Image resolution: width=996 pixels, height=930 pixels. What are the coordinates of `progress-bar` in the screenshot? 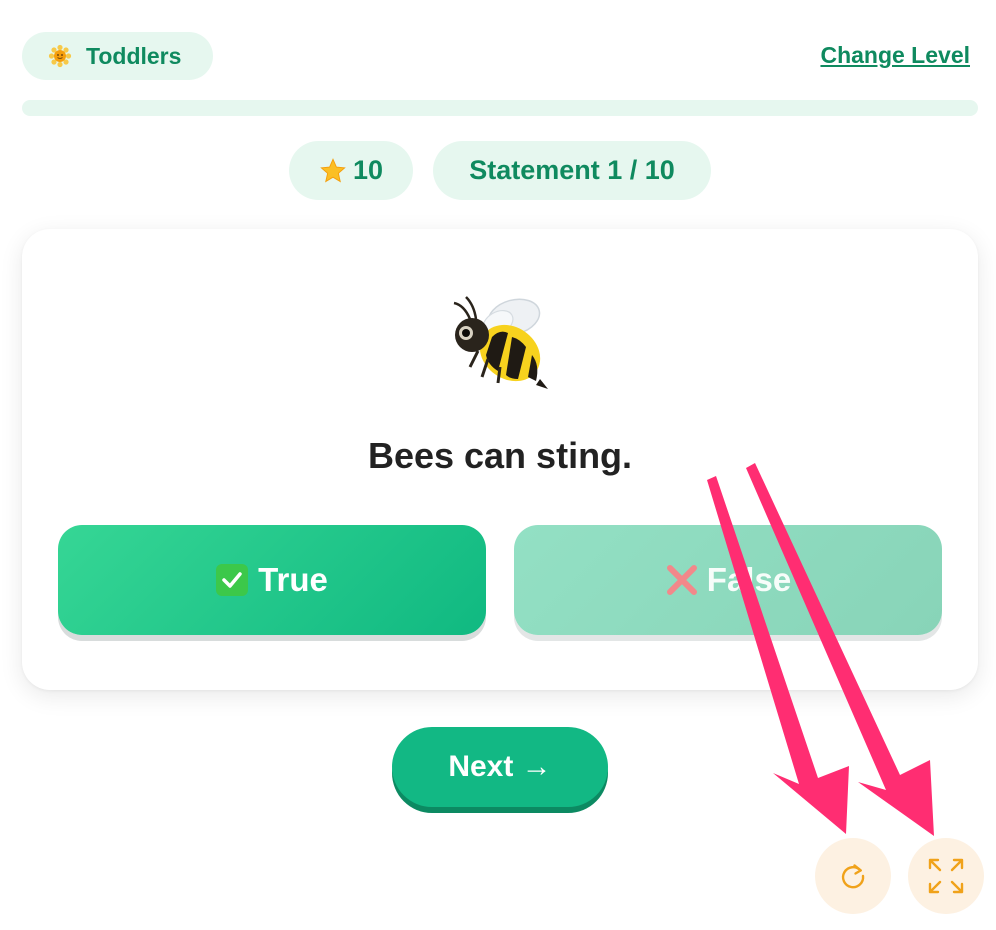 It's located at (500, 108).